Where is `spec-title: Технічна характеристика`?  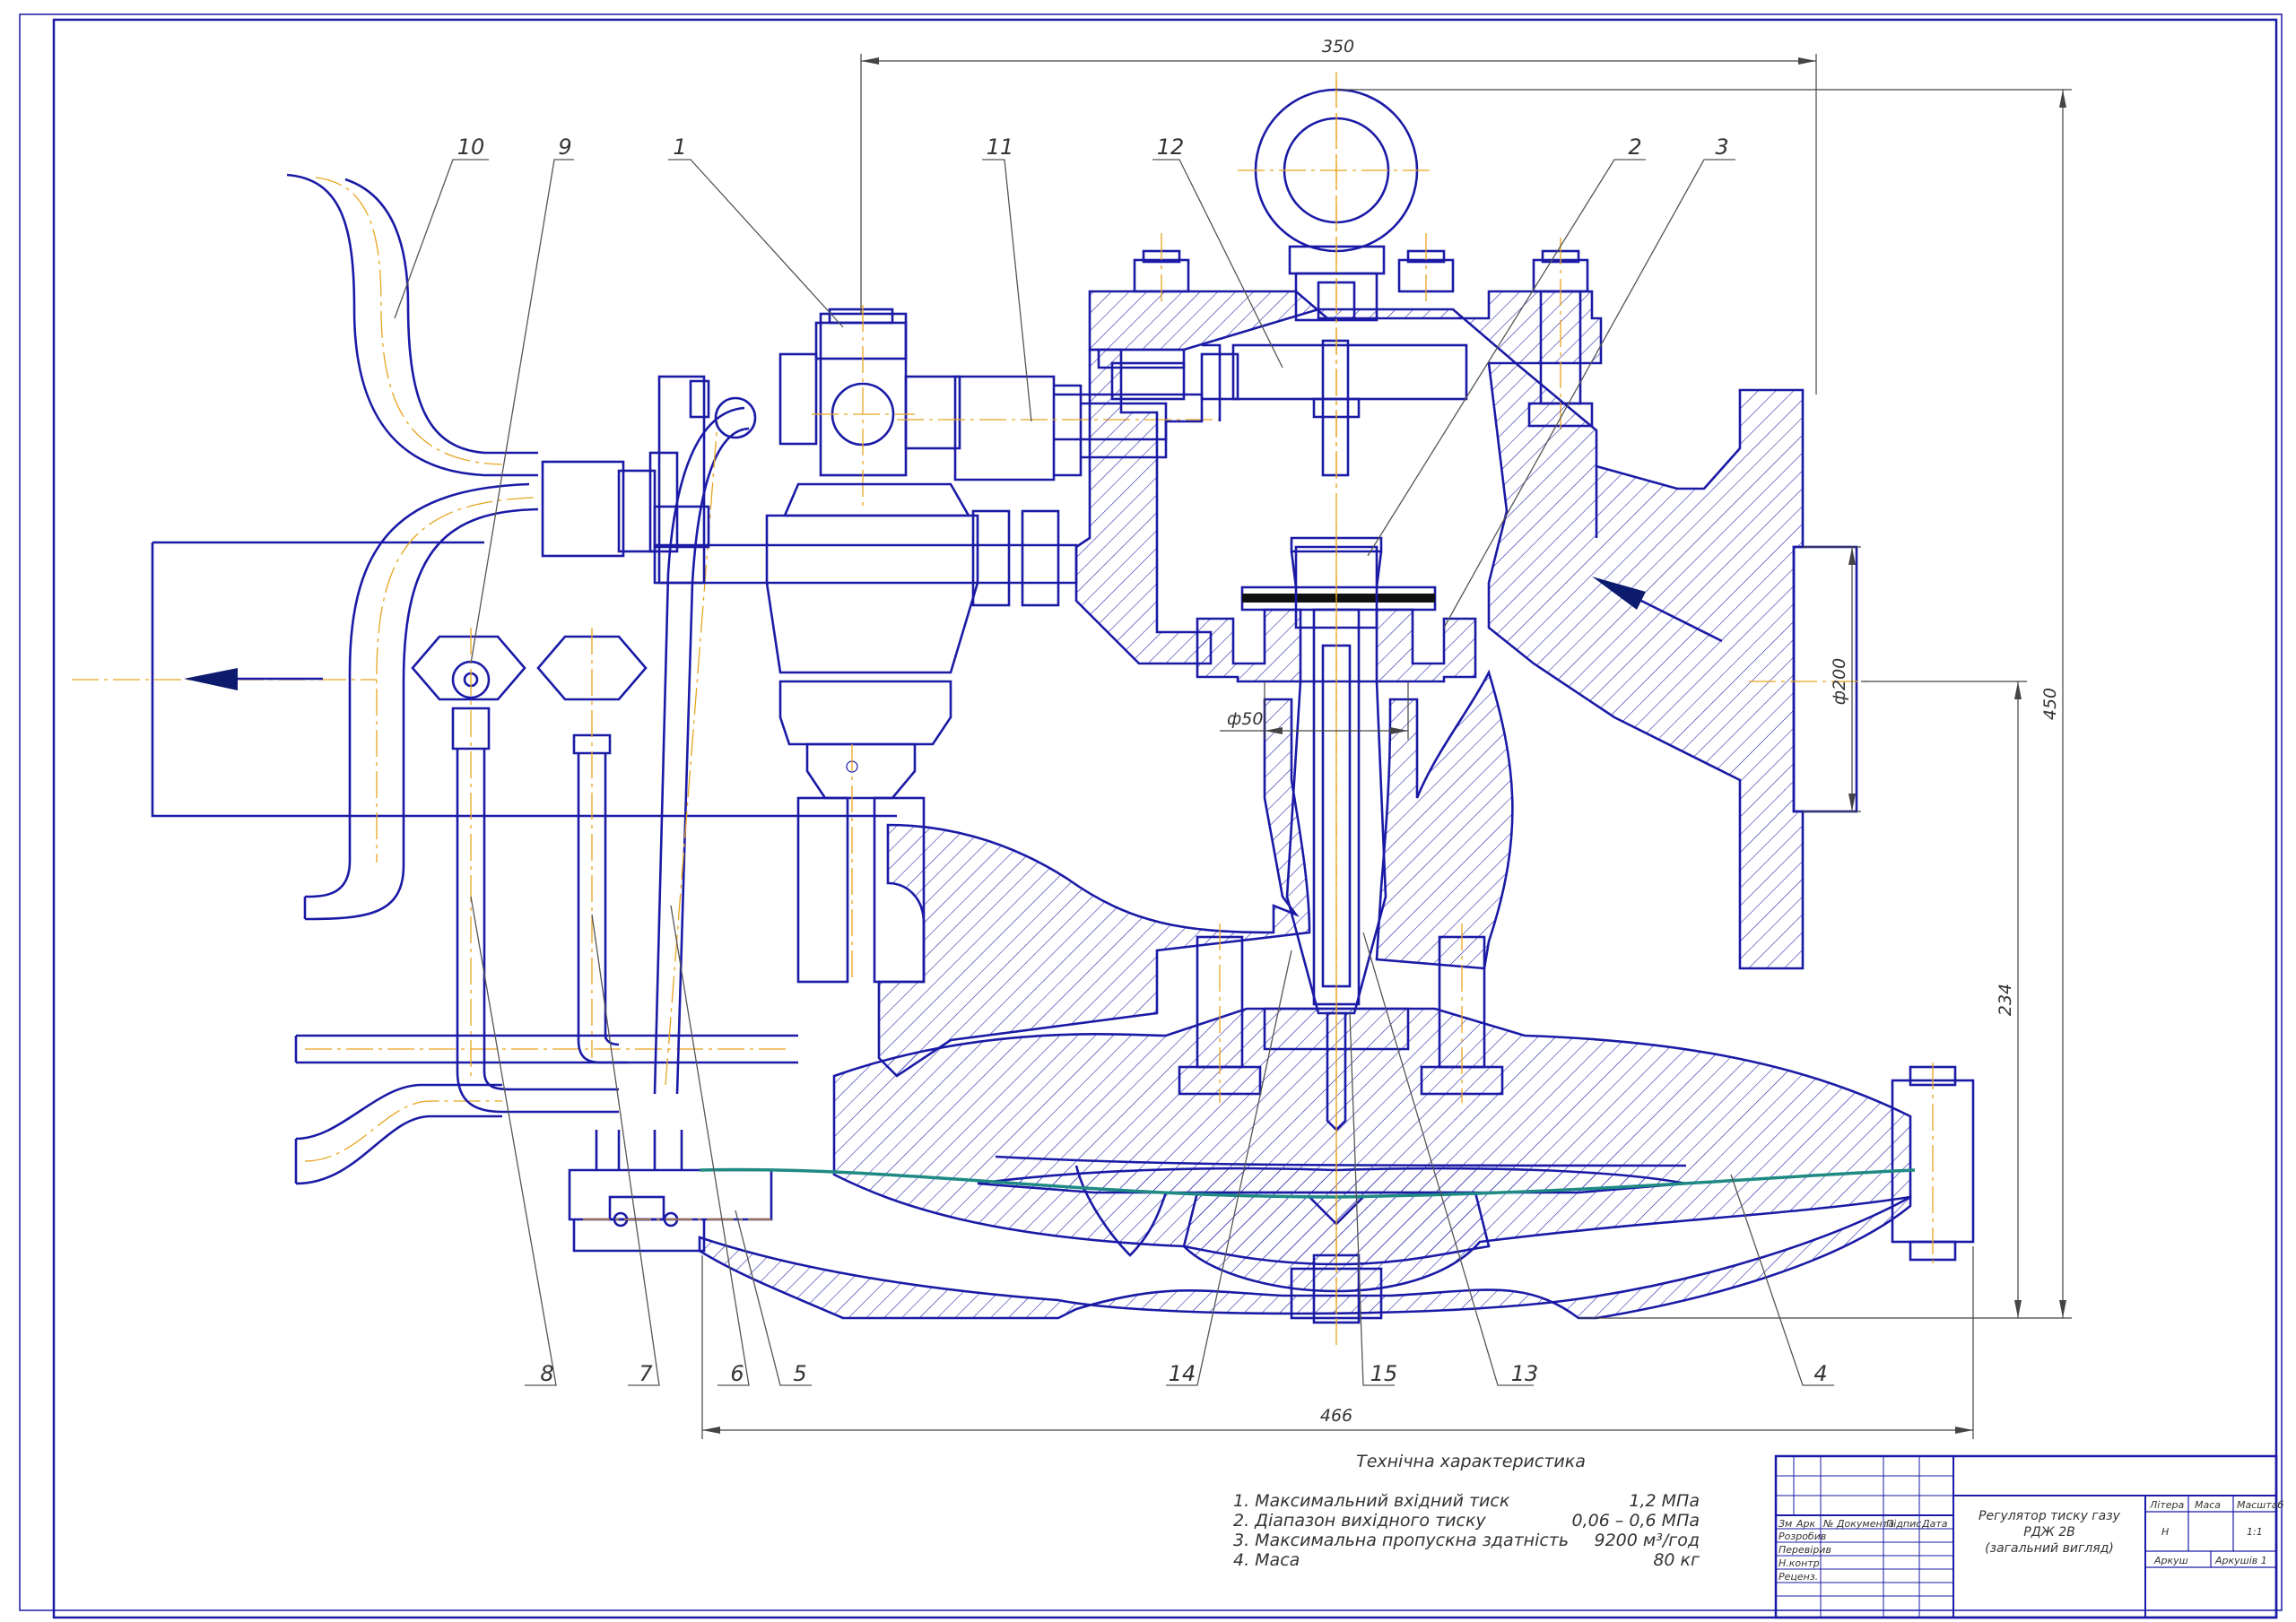 spec-title: Технічна характеристика is located at coordinates (1471, 1461).